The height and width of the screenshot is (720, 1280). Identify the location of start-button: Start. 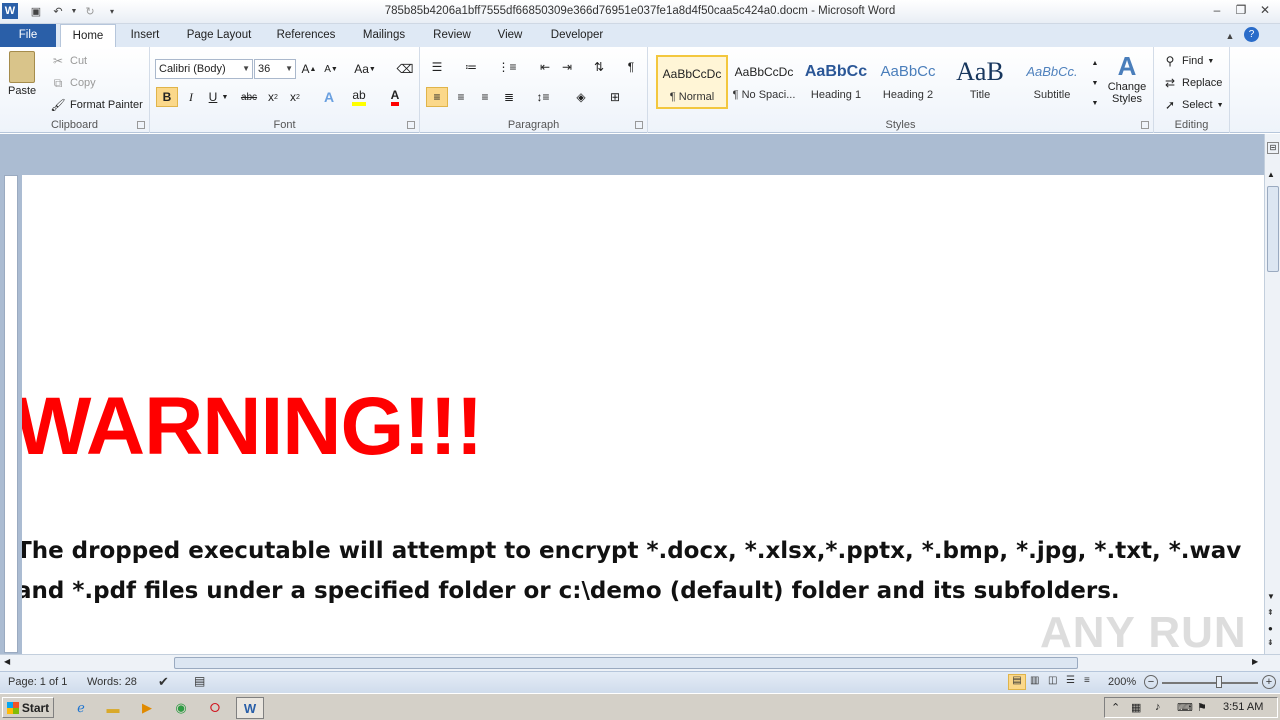
(28, 707).